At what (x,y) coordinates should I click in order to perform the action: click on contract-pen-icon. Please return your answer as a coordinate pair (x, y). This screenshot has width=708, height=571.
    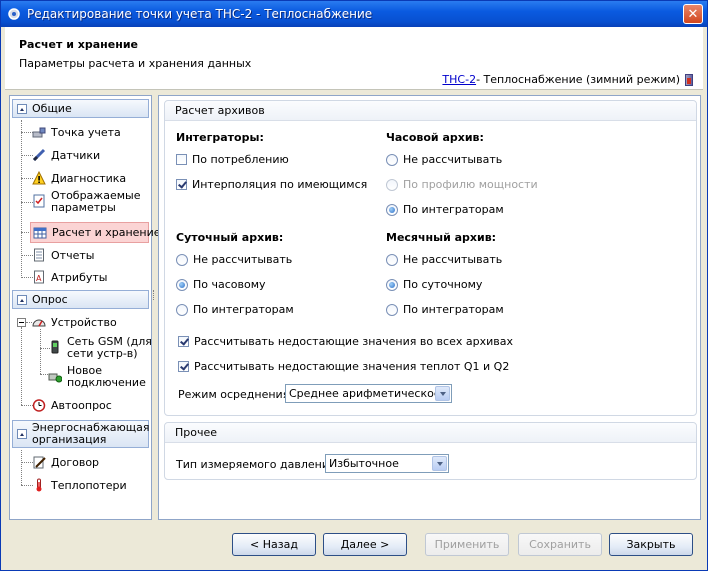
    Looking at the image, I should click on (39, 462).